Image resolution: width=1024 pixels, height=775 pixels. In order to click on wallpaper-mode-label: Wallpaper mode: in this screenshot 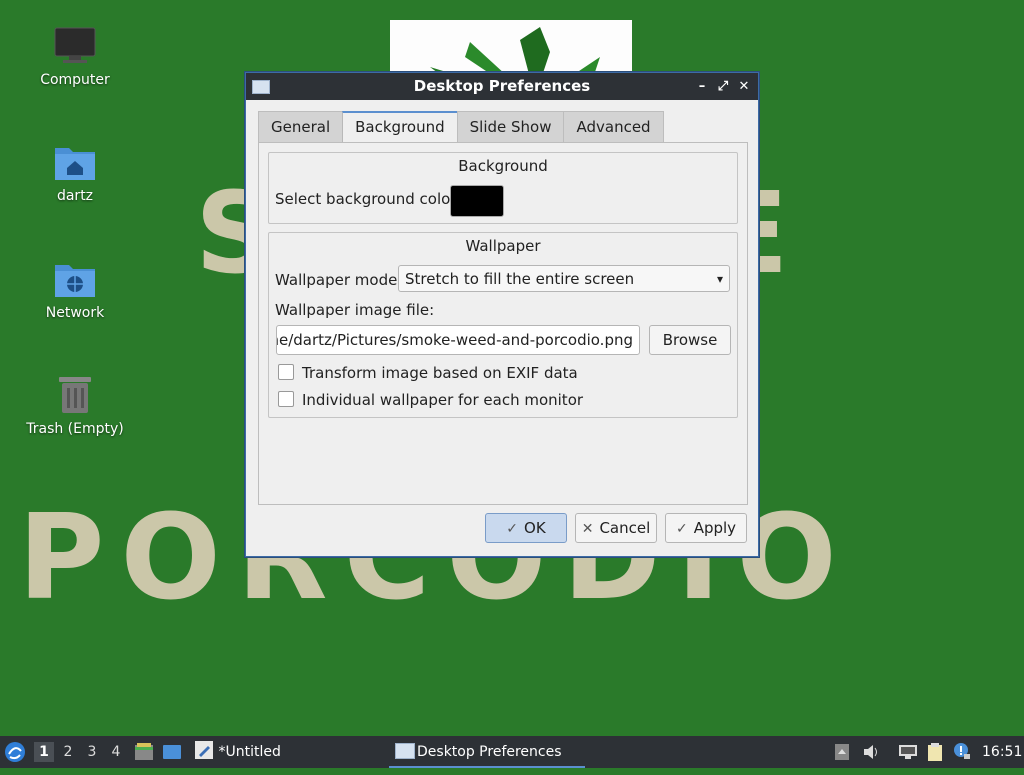, I will do `click(339, 280)`.